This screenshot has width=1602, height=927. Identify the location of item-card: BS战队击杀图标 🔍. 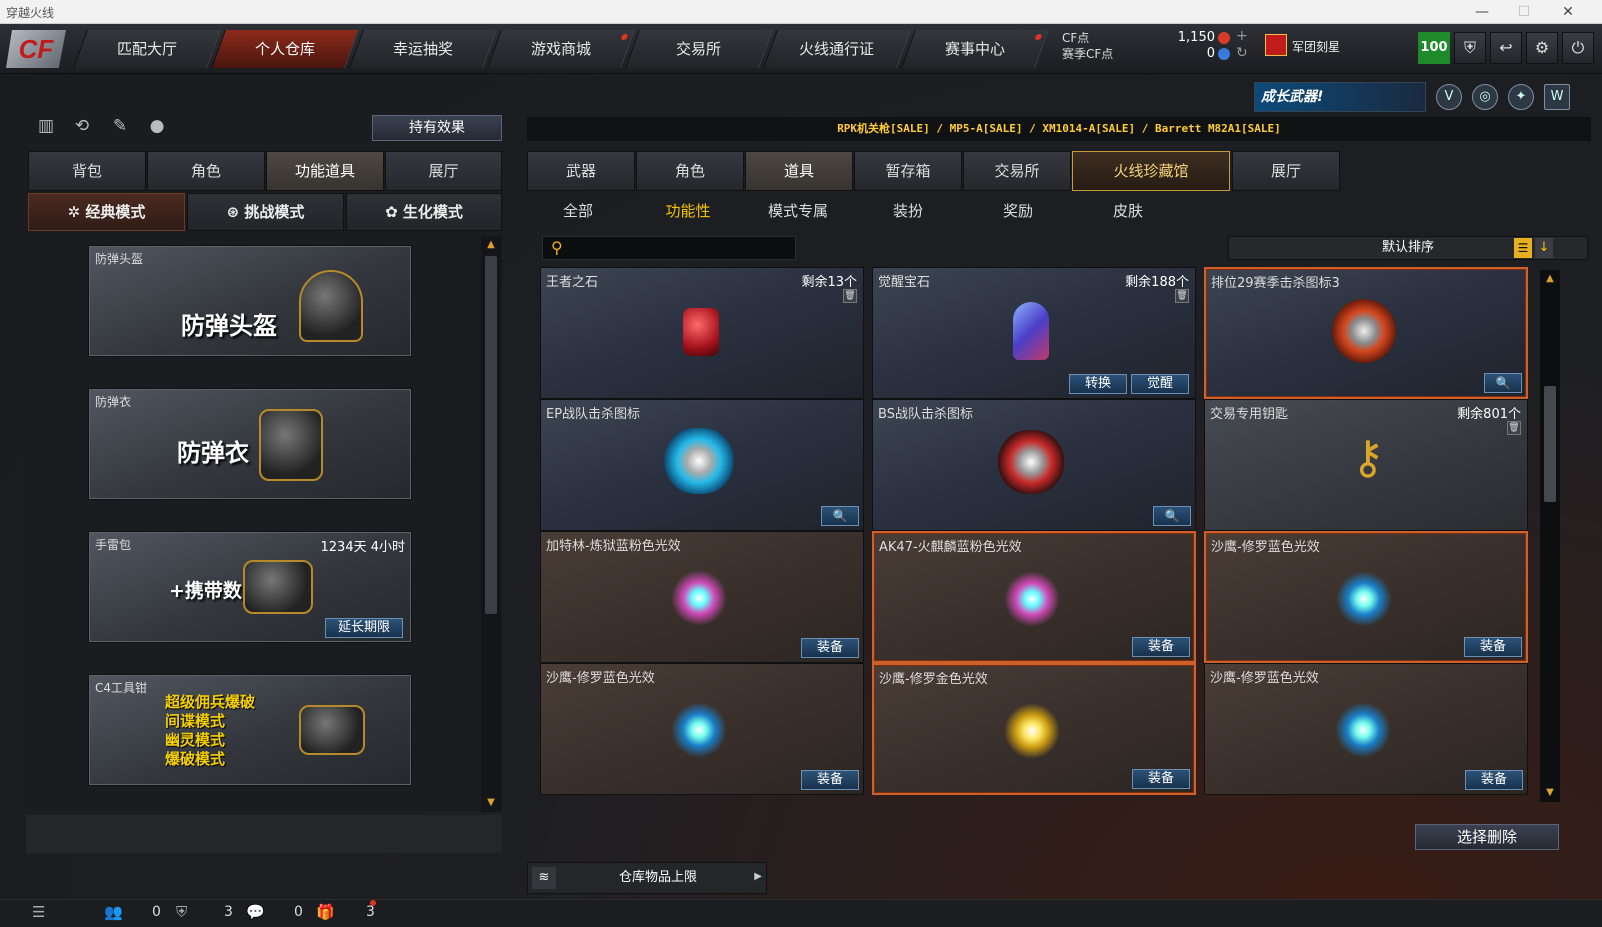
(1034, 465).